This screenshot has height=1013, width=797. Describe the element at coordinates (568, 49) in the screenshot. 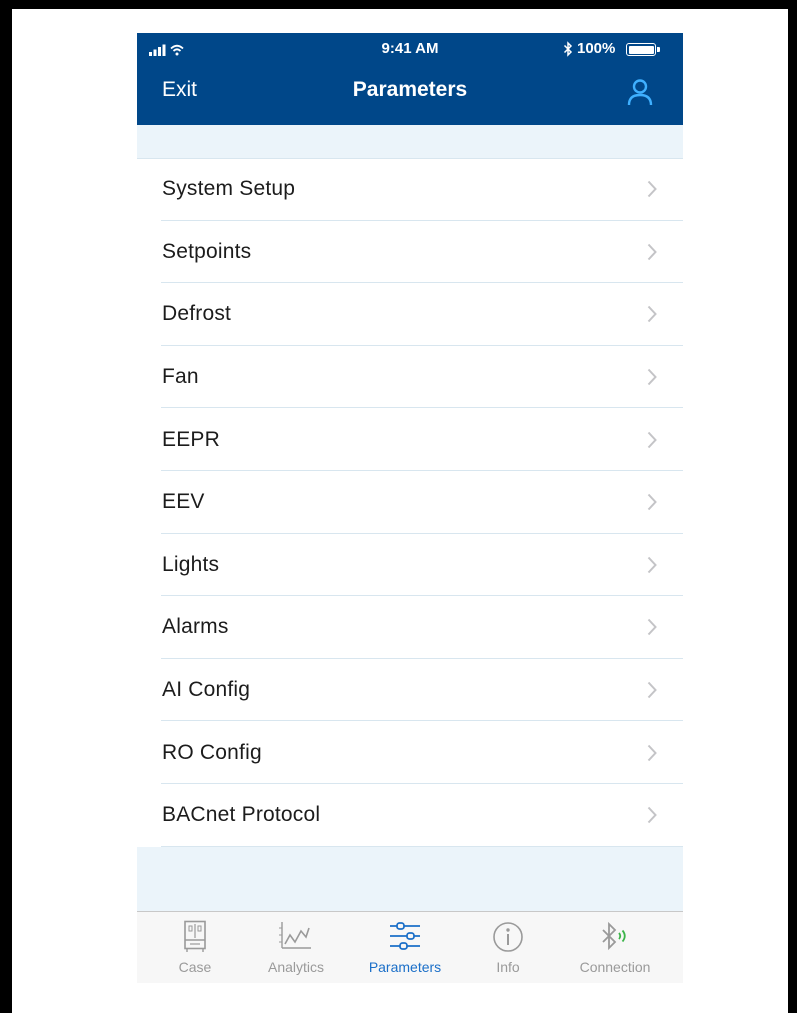

I see `bluetooth-icon` at that location.